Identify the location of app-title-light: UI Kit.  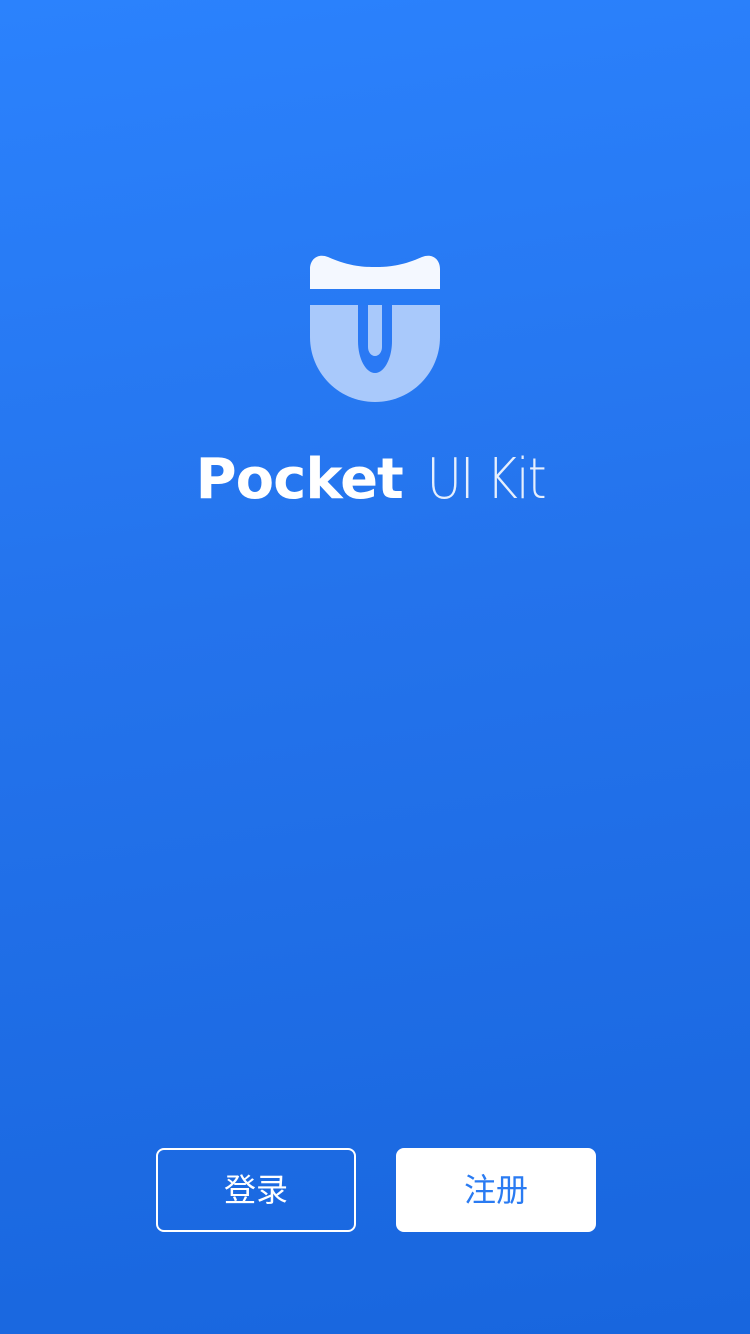
(486, 479).